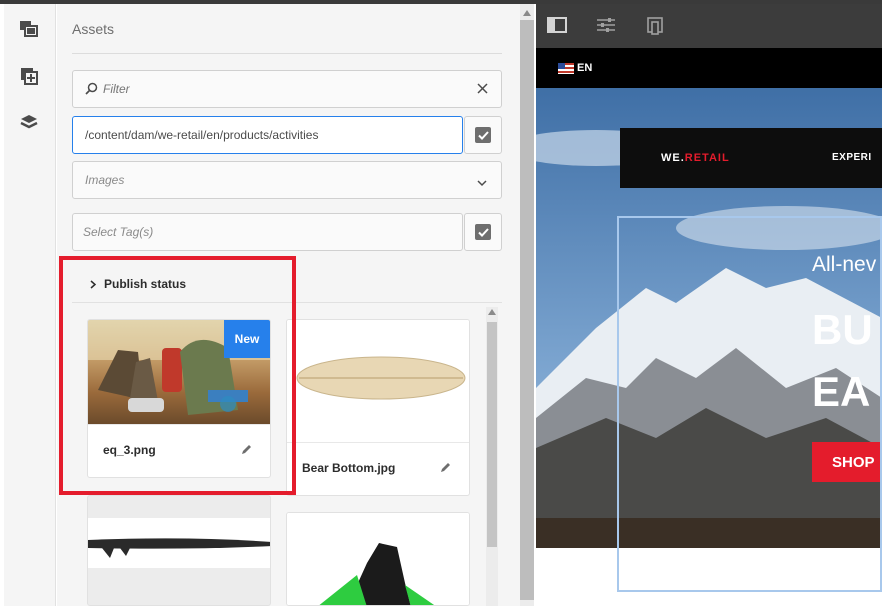 The image size is (882, 606). I want to click on editor-toolbar, so click(709, 26).